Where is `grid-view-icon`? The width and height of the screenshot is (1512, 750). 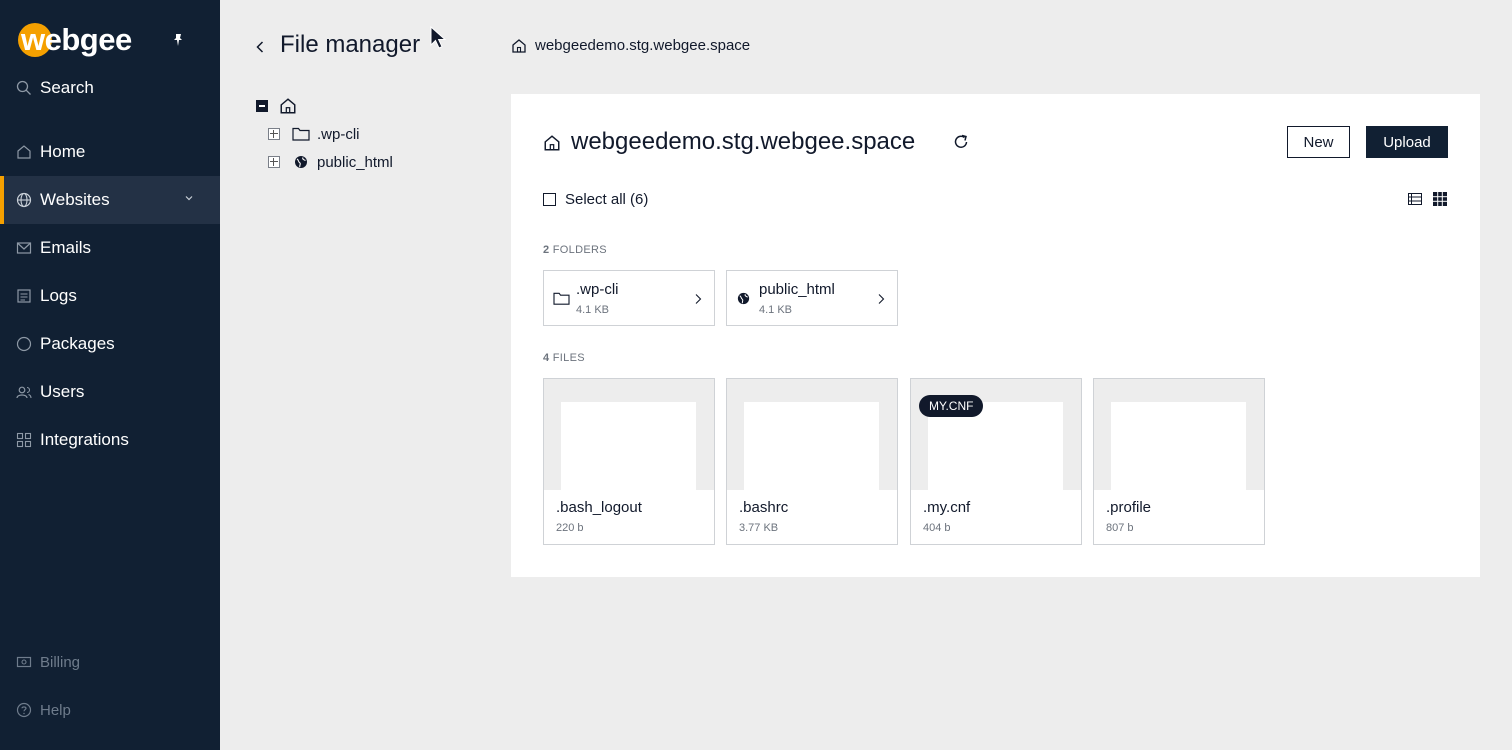 grid-view-icon is located at coordinates (1440, 199).